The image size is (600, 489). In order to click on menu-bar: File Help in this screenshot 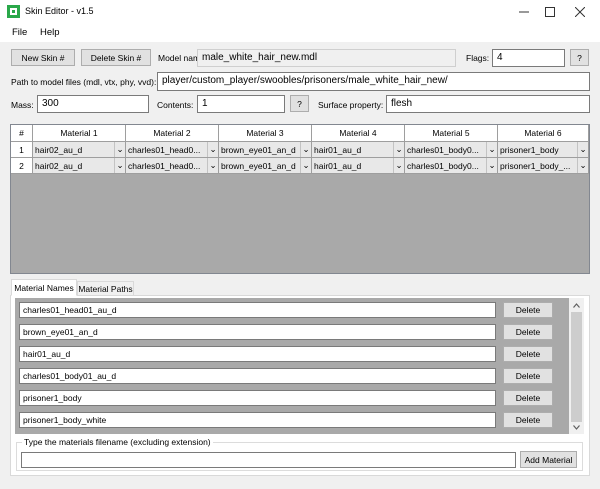, I will do `click(300, 33)`.